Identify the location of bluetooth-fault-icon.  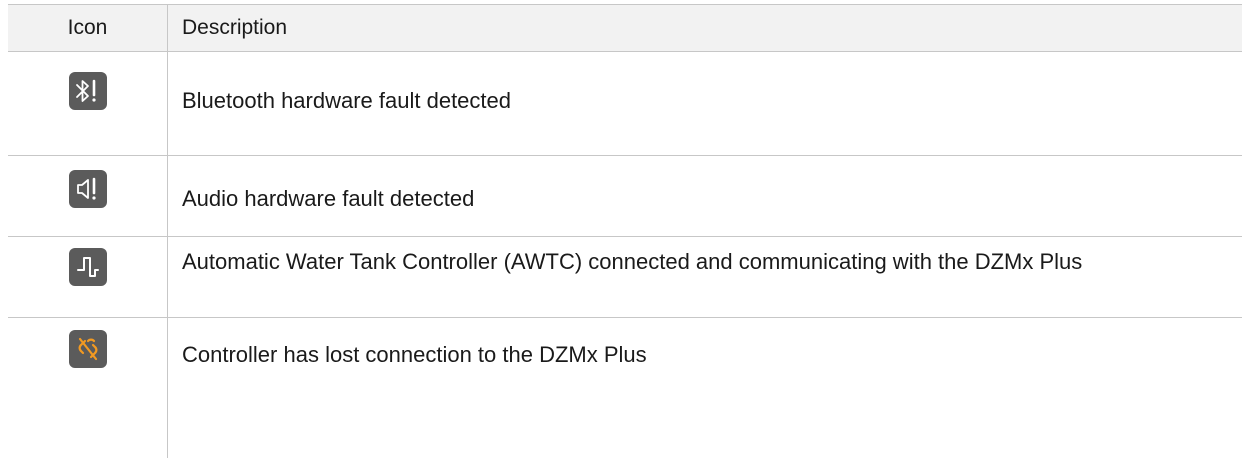
(87, 91).